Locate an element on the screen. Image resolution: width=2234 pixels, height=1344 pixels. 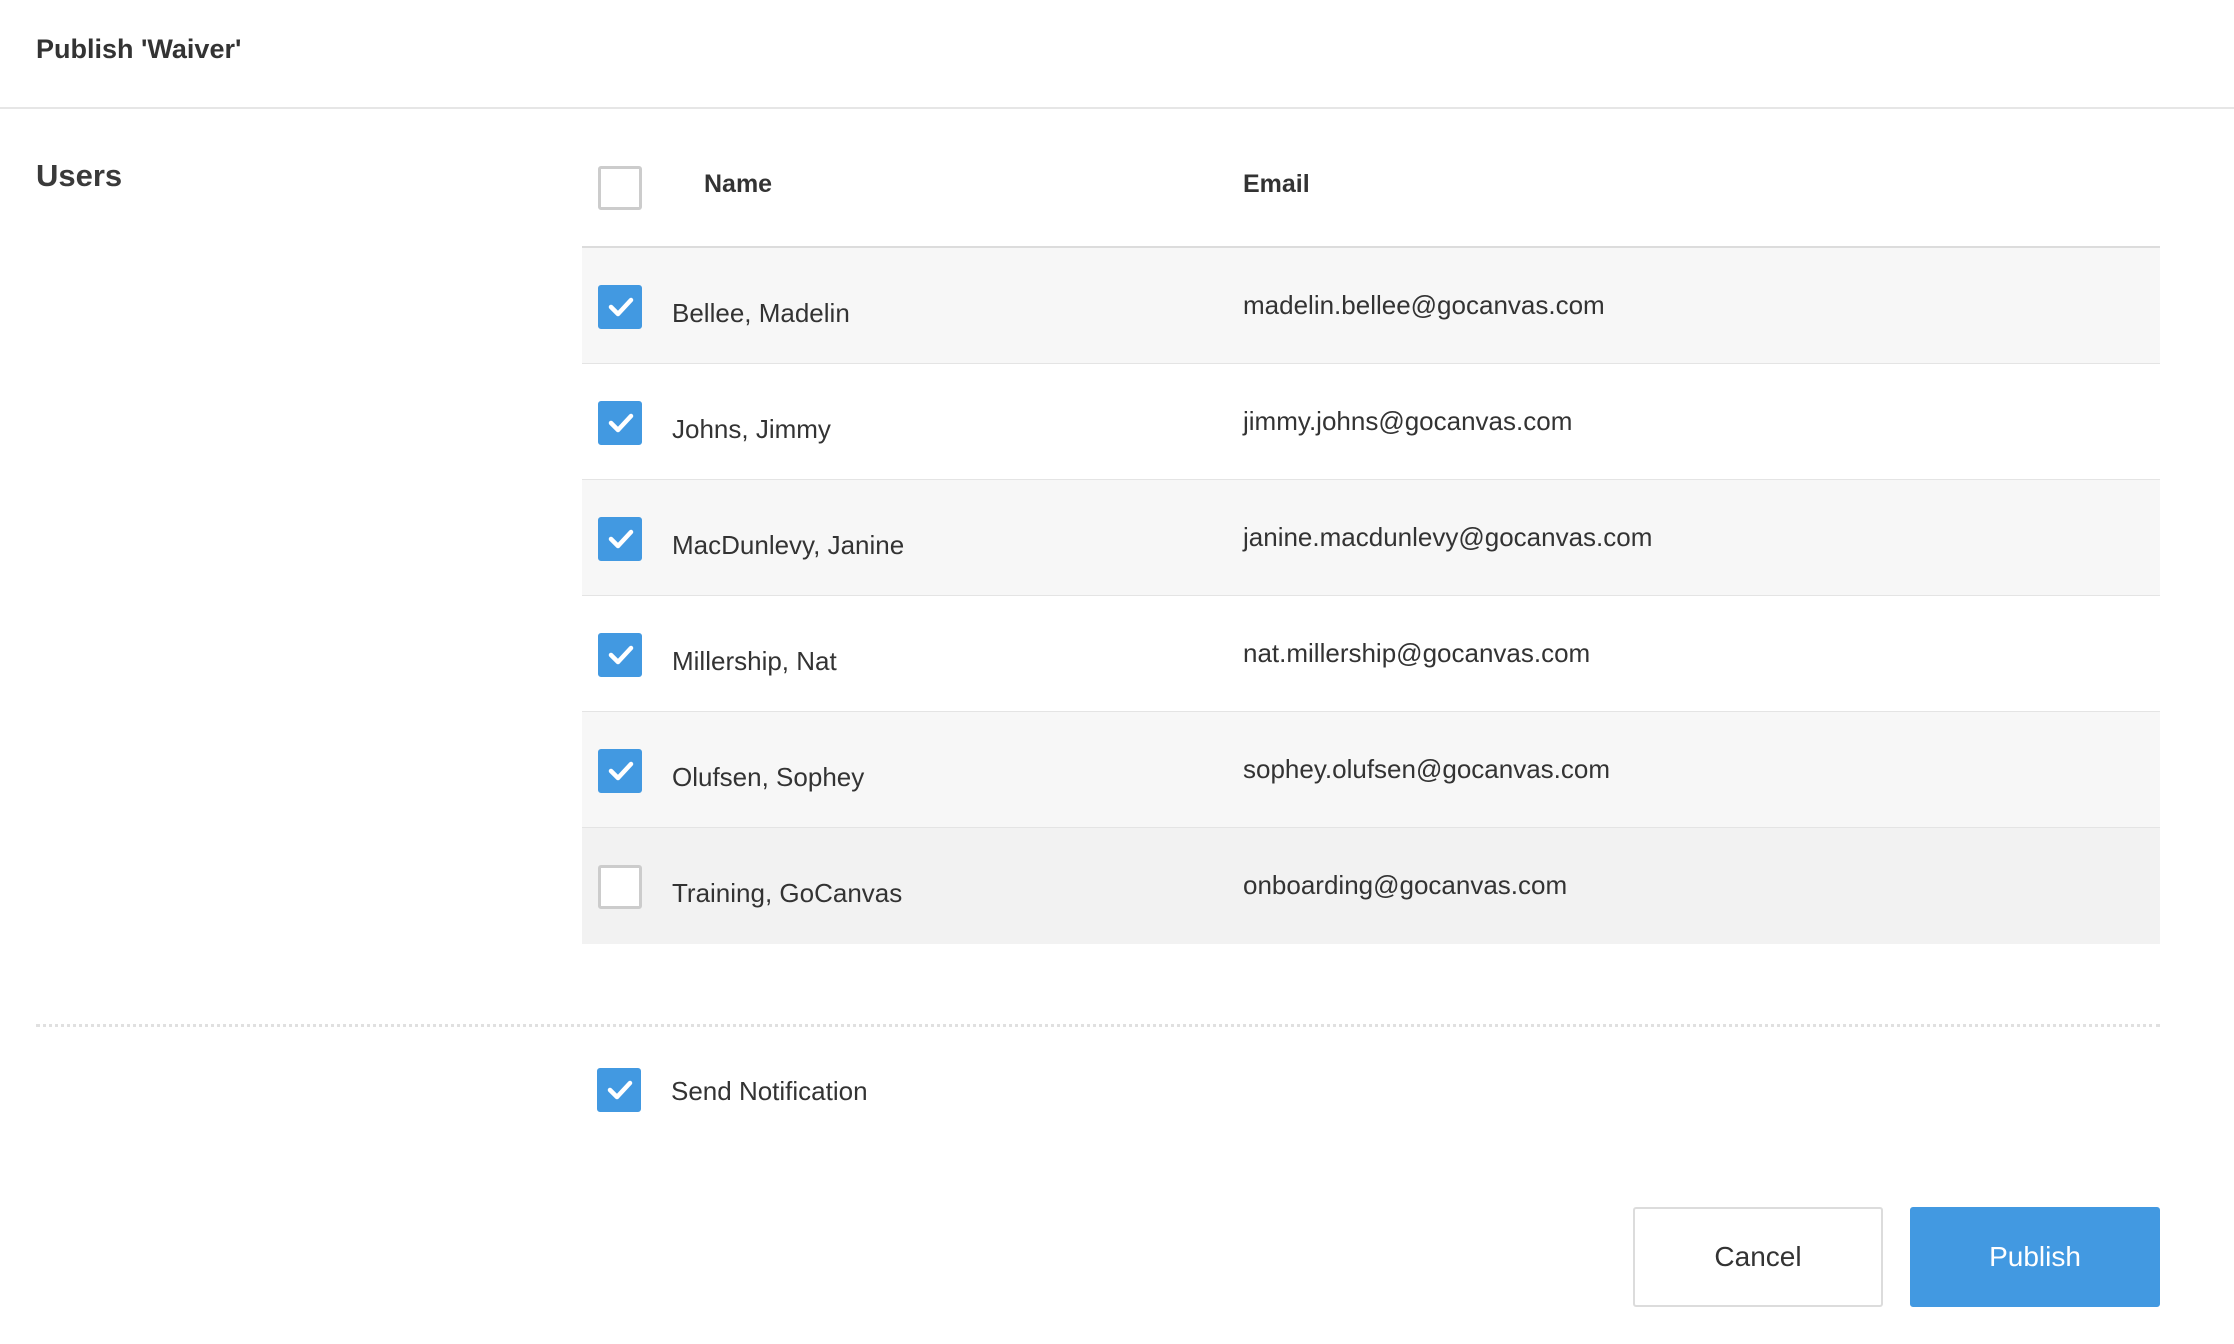
user-email: sophey.olufsen@gocanvas.com is located at coordinates (1427, 769).